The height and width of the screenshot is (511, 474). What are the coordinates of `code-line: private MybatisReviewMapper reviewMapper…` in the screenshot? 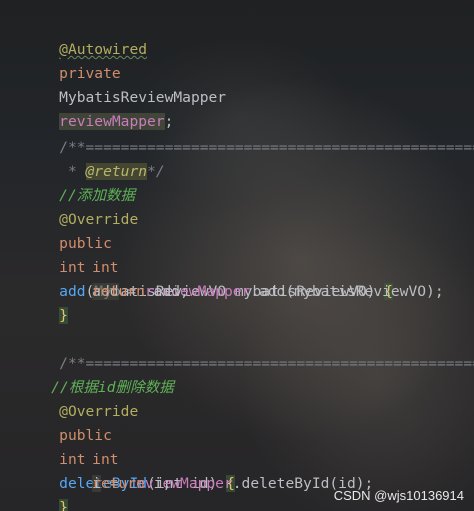 It's located at (125, 84).